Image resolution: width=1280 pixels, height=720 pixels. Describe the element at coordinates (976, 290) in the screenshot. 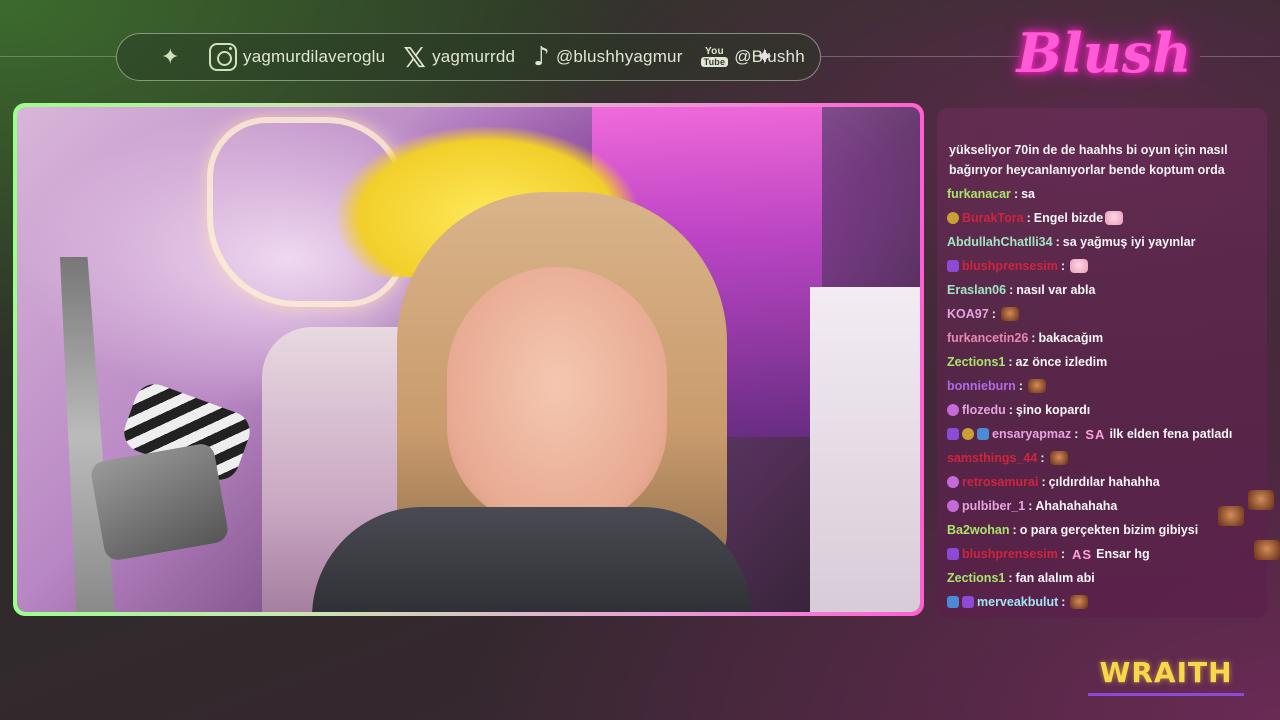

I see `chat-username: Eraslan06` at that location.